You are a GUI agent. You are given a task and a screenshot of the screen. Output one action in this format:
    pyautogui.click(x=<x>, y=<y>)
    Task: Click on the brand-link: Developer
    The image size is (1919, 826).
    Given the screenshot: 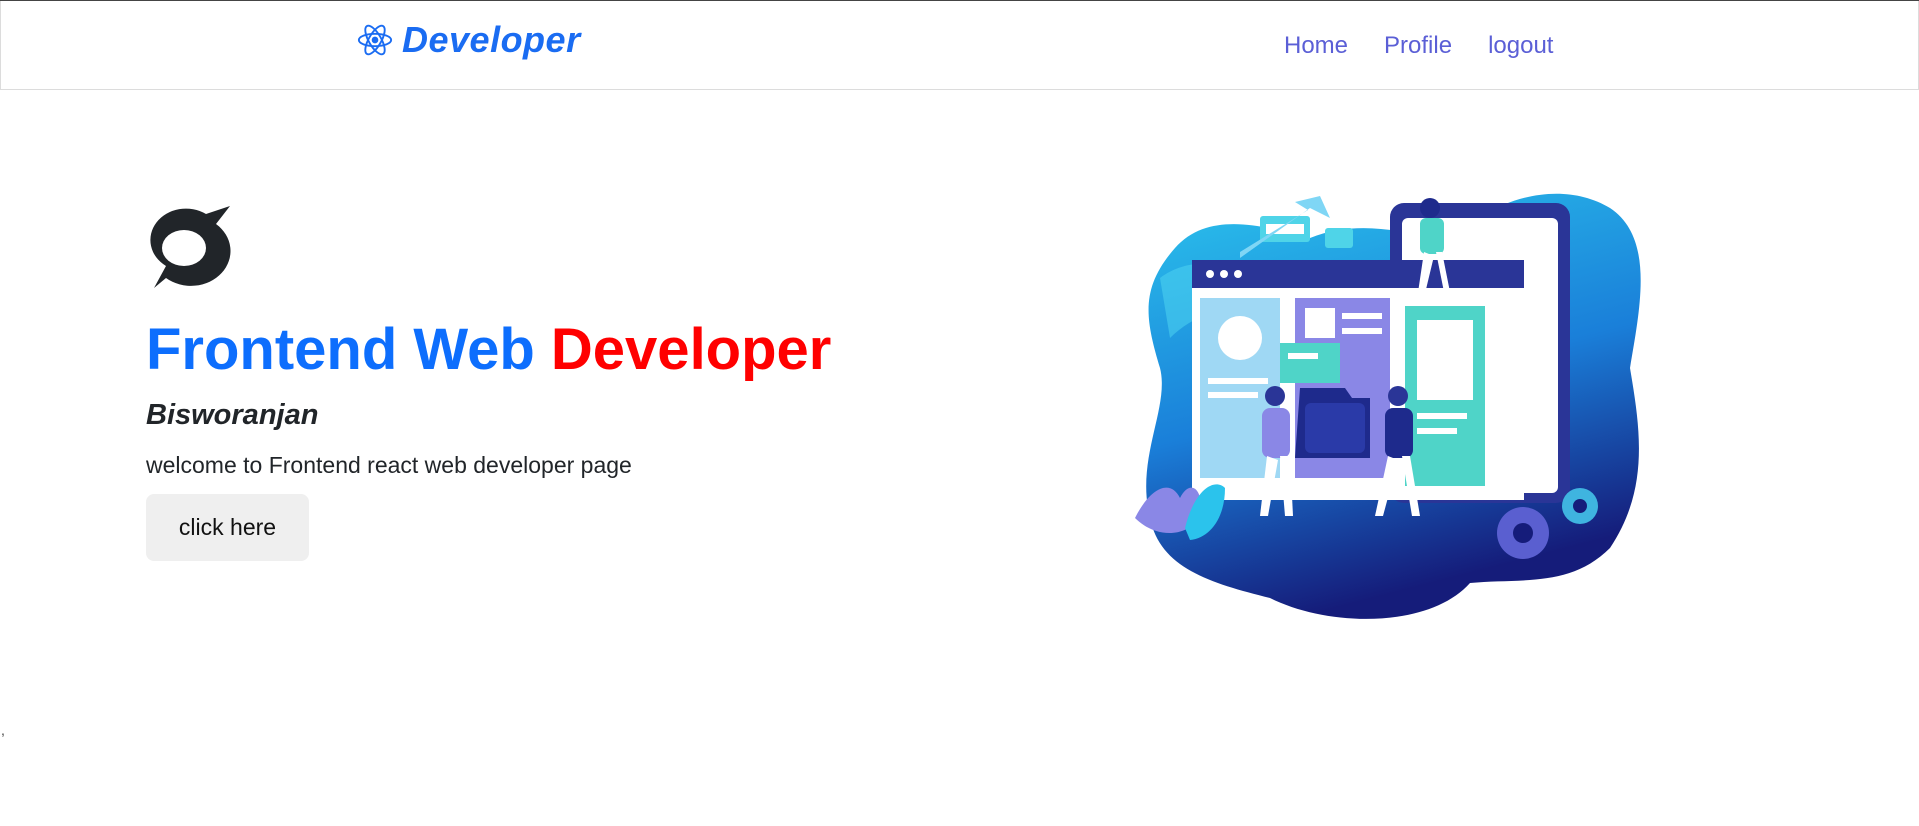 What is the action you would take?
    pyautogui.click(x=468, y=40)
    